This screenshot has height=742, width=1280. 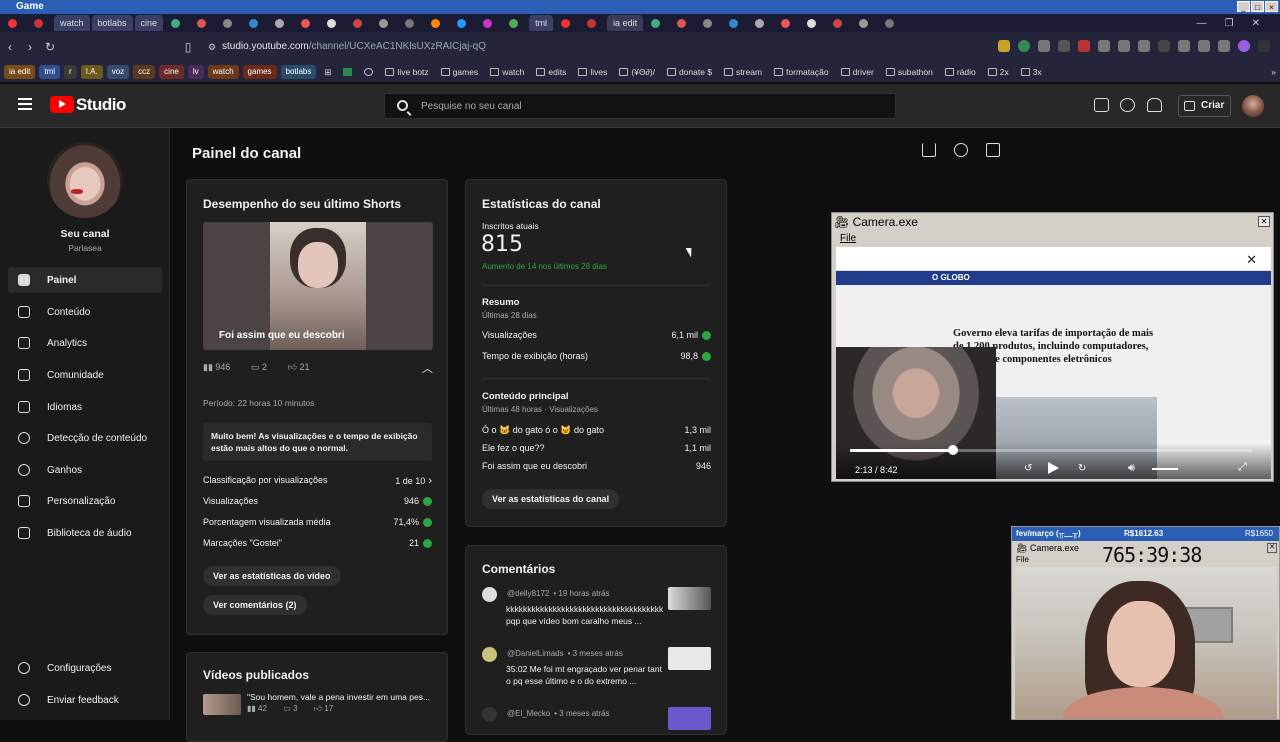 What do you see at coordinates (85, 438) in the screenshot?
I see `sidebar-item-content-detection: Detecção de conteúdo` at bounding box center [85, 438].